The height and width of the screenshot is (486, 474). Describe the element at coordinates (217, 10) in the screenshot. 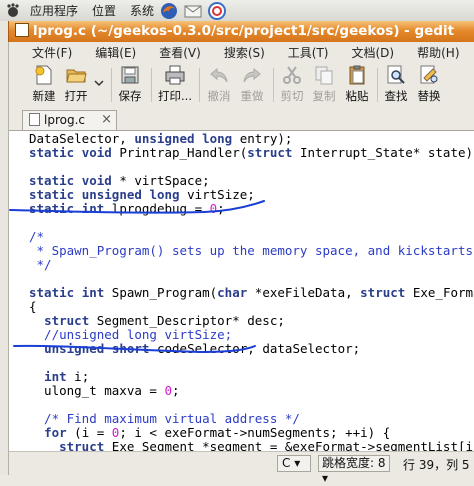

I see `help-icon` at that location.